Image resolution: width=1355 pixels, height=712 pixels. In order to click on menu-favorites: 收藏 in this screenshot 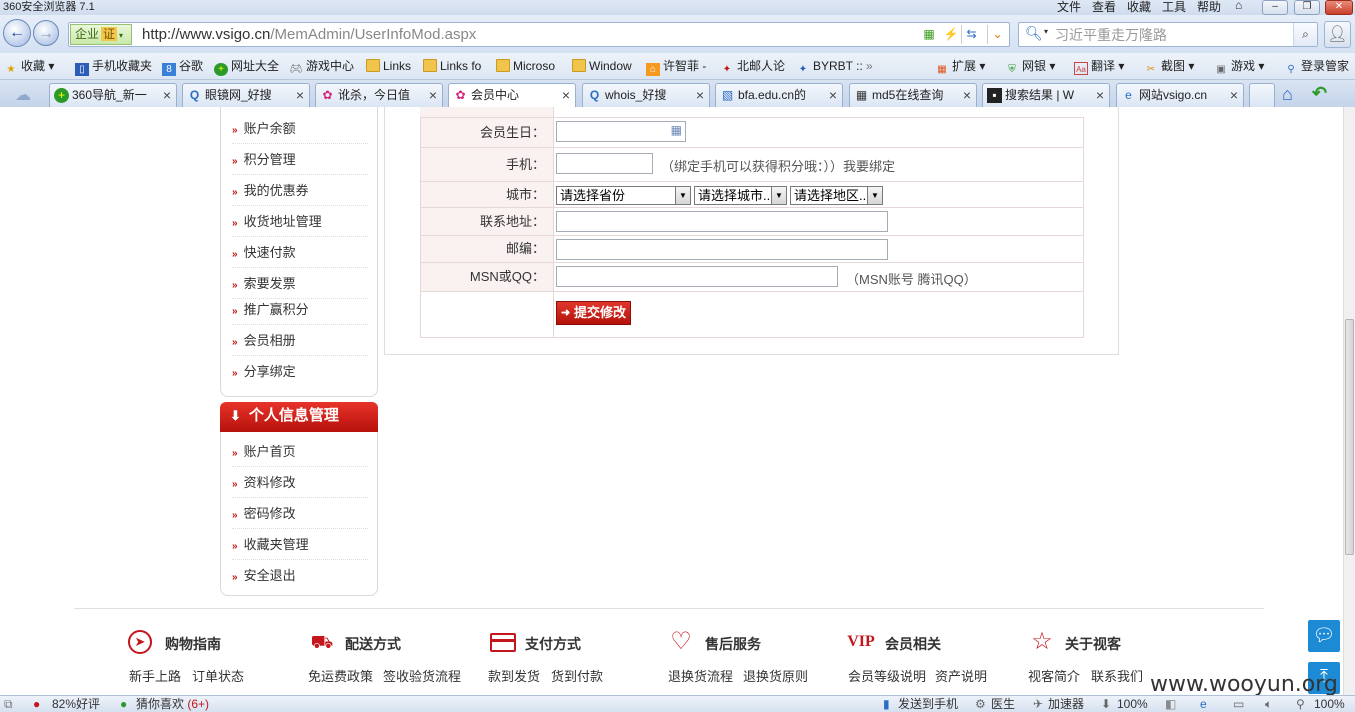, I will do `click(1139, 7)`.